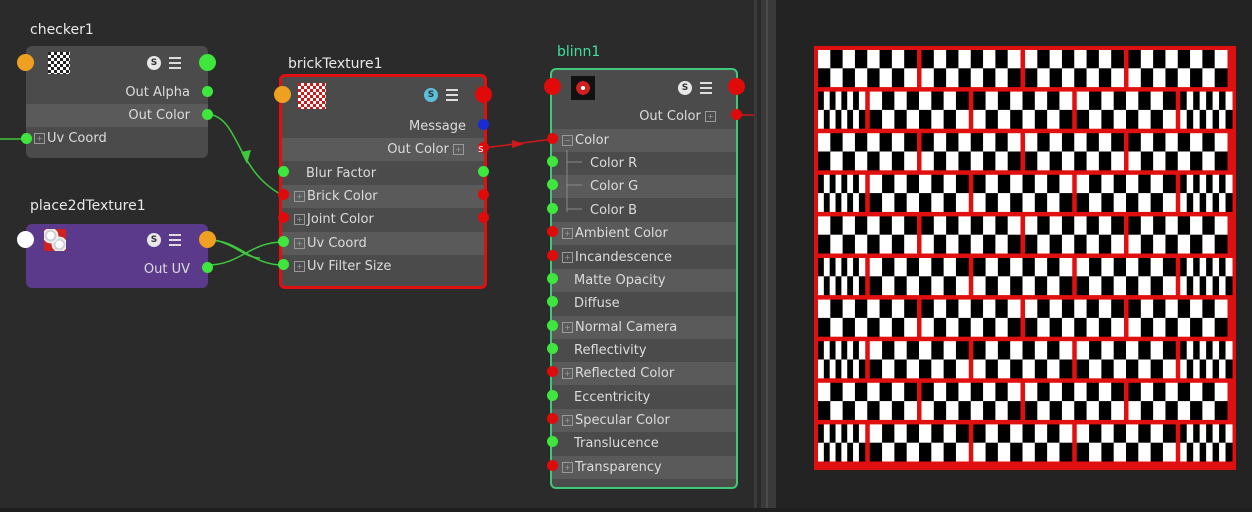 The height and width of the screenshot is (512, 1252). I want to click on checker-uv-coord-port, so click(26, 138).